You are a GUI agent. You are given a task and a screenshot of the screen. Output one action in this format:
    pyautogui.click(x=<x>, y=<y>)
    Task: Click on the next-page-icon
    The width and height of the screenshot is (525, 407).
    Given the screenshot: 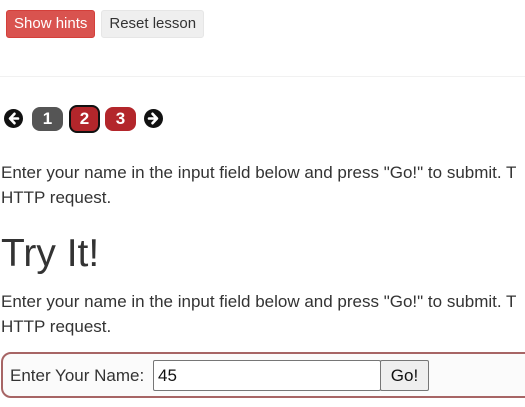 What is the action you would take?
    pyautogui.click(x=153, y=118)
    